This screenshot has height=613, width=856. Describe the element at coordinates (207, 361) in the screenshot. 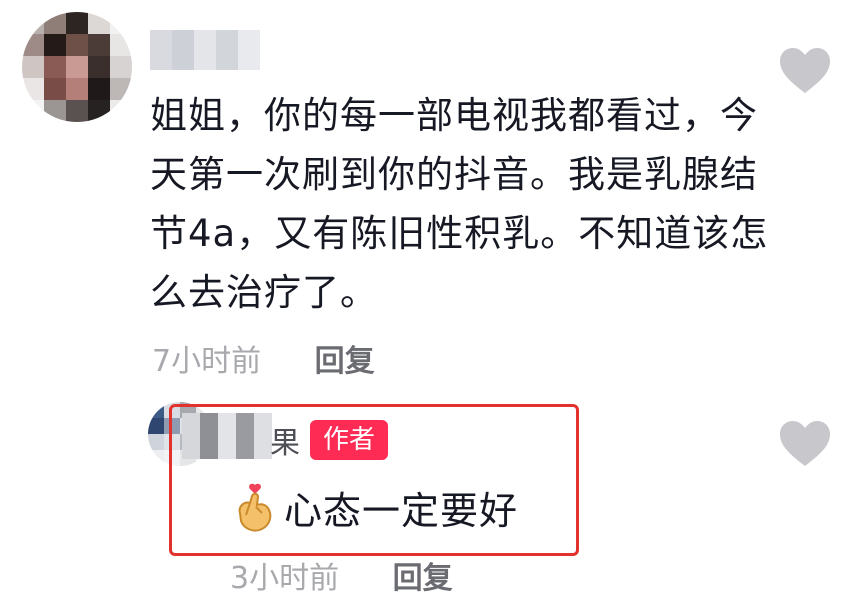

I see `comment-time: 7小时前` at that location.